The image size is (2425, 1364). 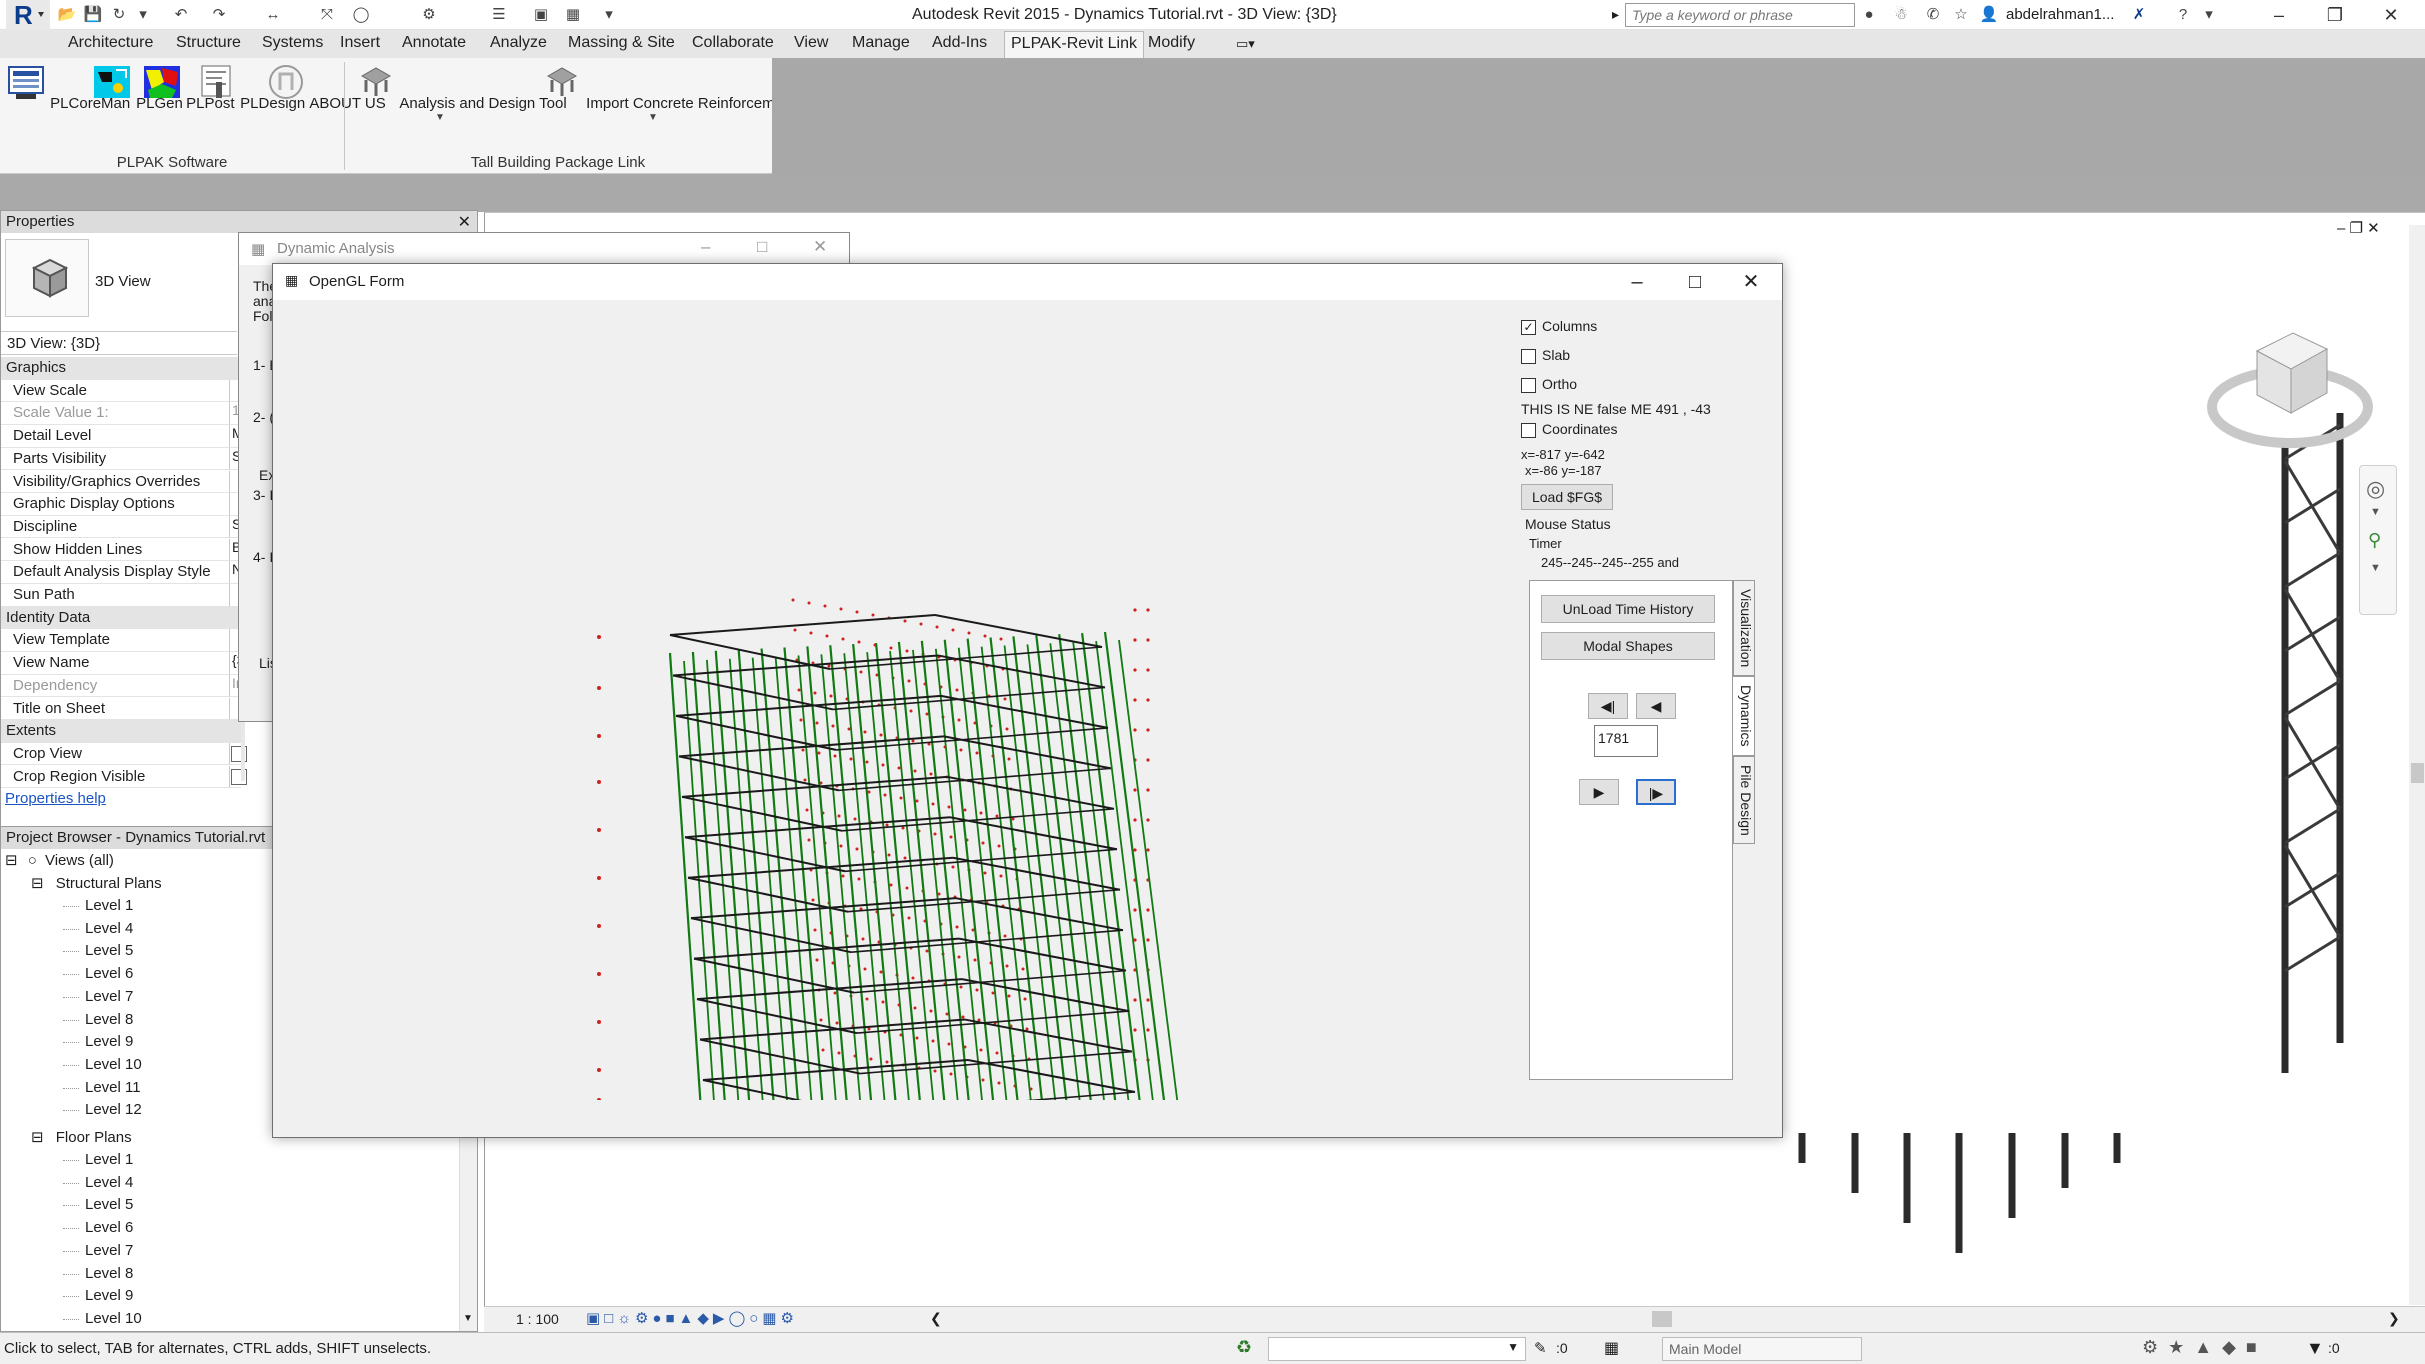 I want to click on tab-visualization: Visualization, so click(x=1744, y=628).